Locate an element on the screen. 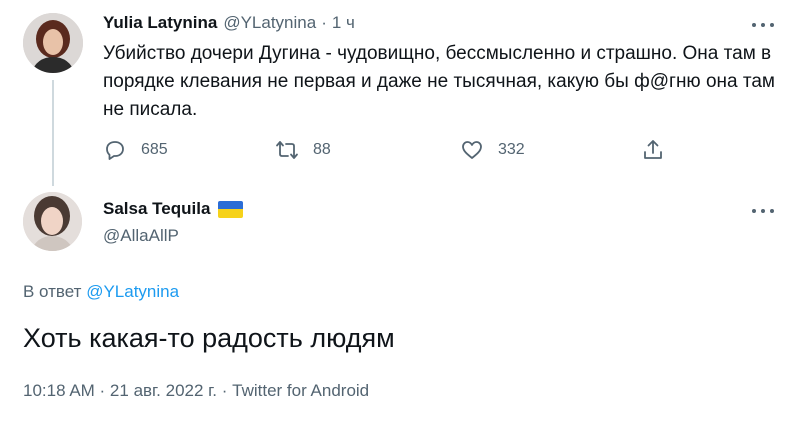 The image size is (800, 427). like-count: 332 is located at coordinates (511, 149).